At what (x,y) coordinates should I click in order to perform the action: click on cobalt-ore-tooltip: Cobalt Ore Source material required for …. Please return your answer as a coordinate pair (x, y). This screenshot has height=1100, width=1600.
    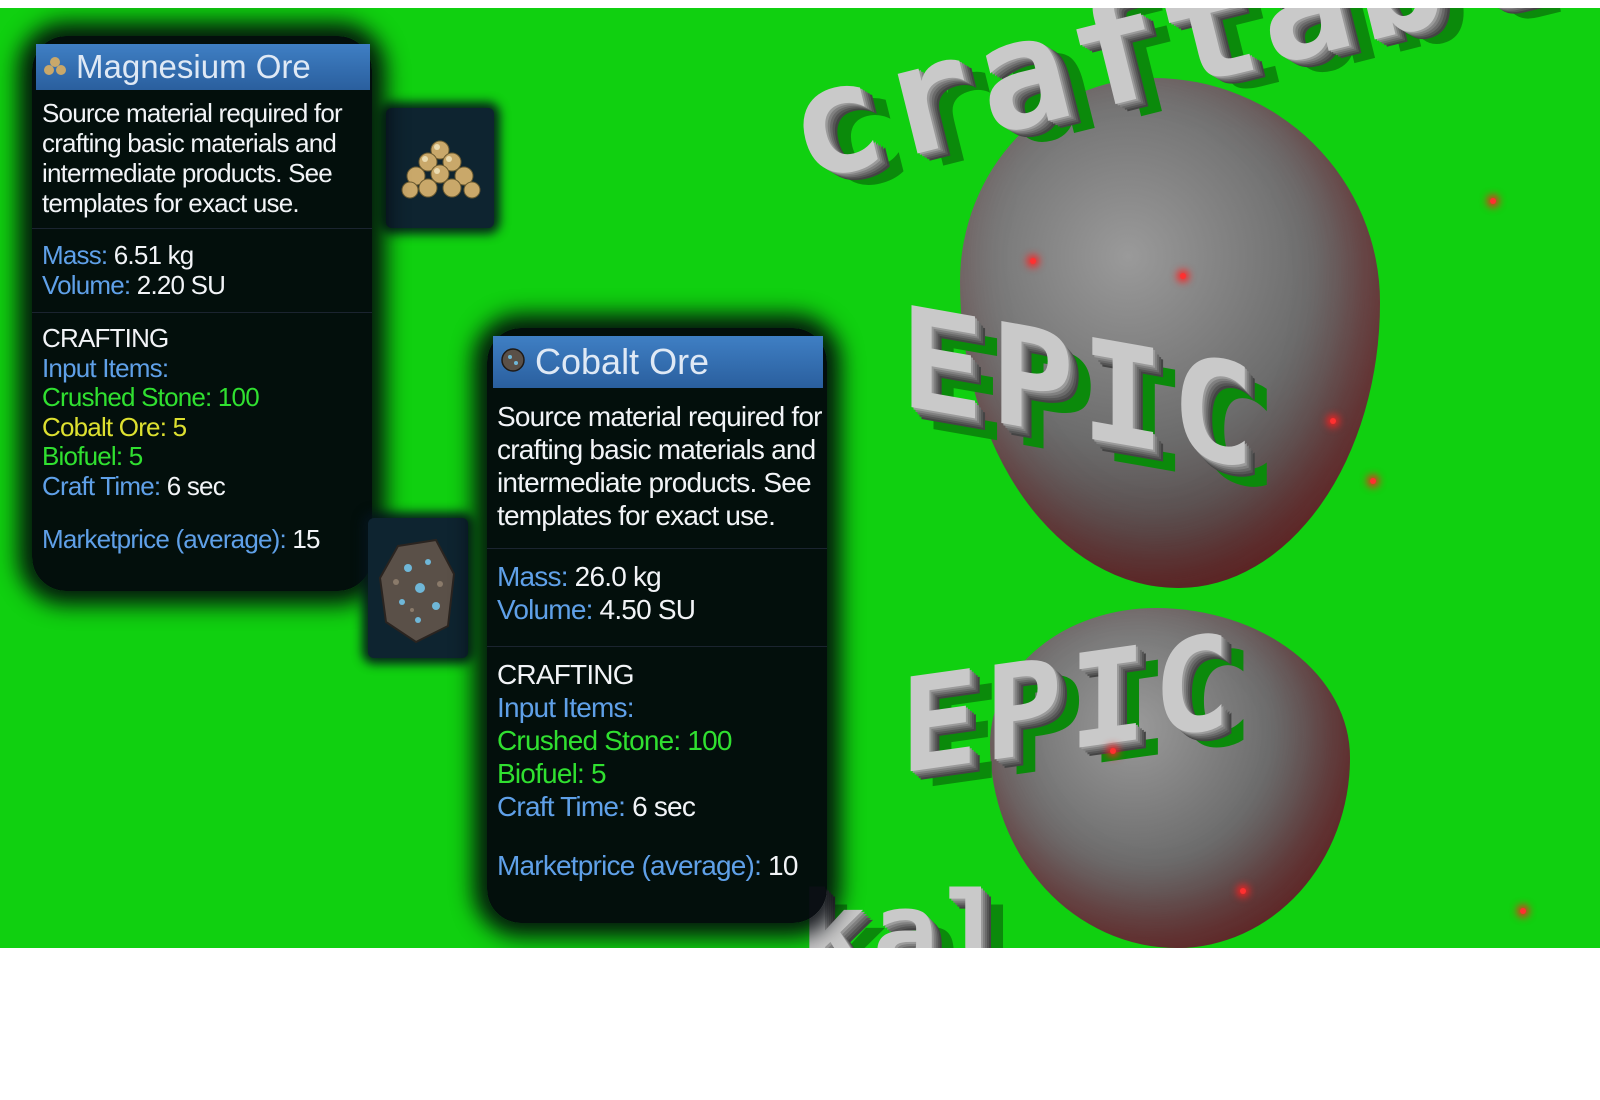
    Looking at the image, I should click on (657, 625).